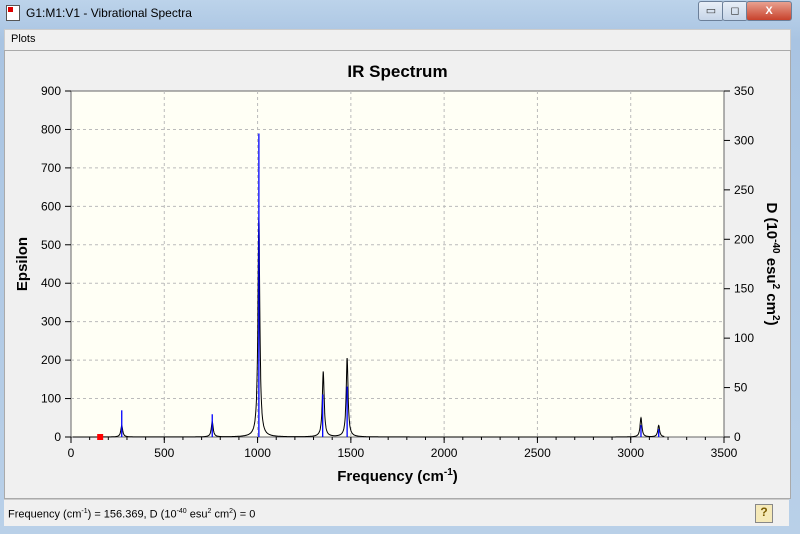  I want to click on maximize-button: ◻, so click(735, 11).